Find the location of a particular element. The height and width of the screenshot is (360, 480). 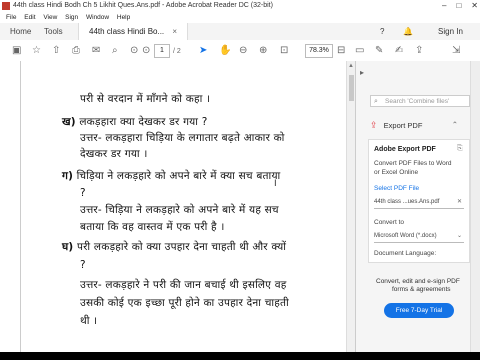

mail-icon: ✉ is located at coordinates (96, 50).